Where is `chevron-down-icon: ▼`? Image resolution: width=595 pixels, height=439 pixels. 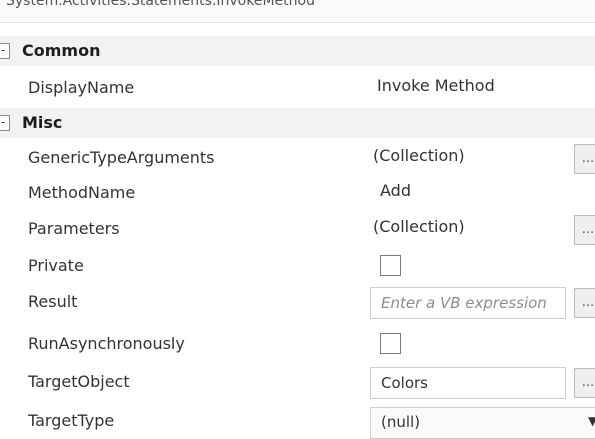
chevron-down-icon: ▼ is located at coordinates (591, 421).